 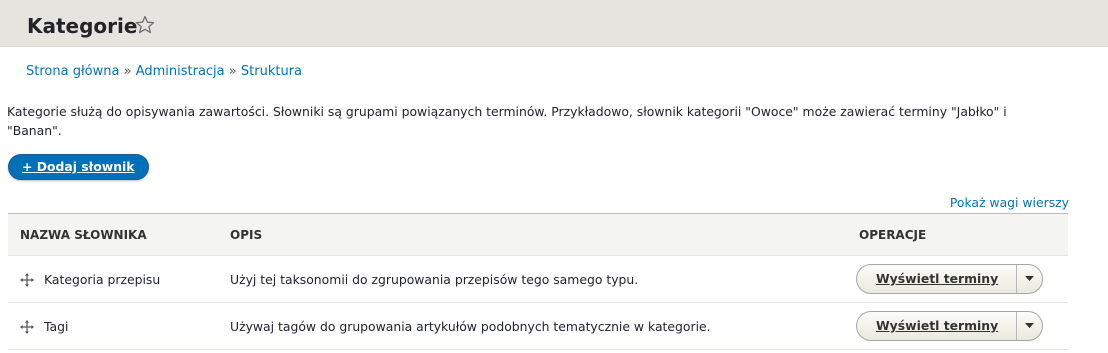 What do you see at coordinates (957, 234) in the screenshot?
I see `column-header-operations: OPERACJE` at bounding box center [957, 234].